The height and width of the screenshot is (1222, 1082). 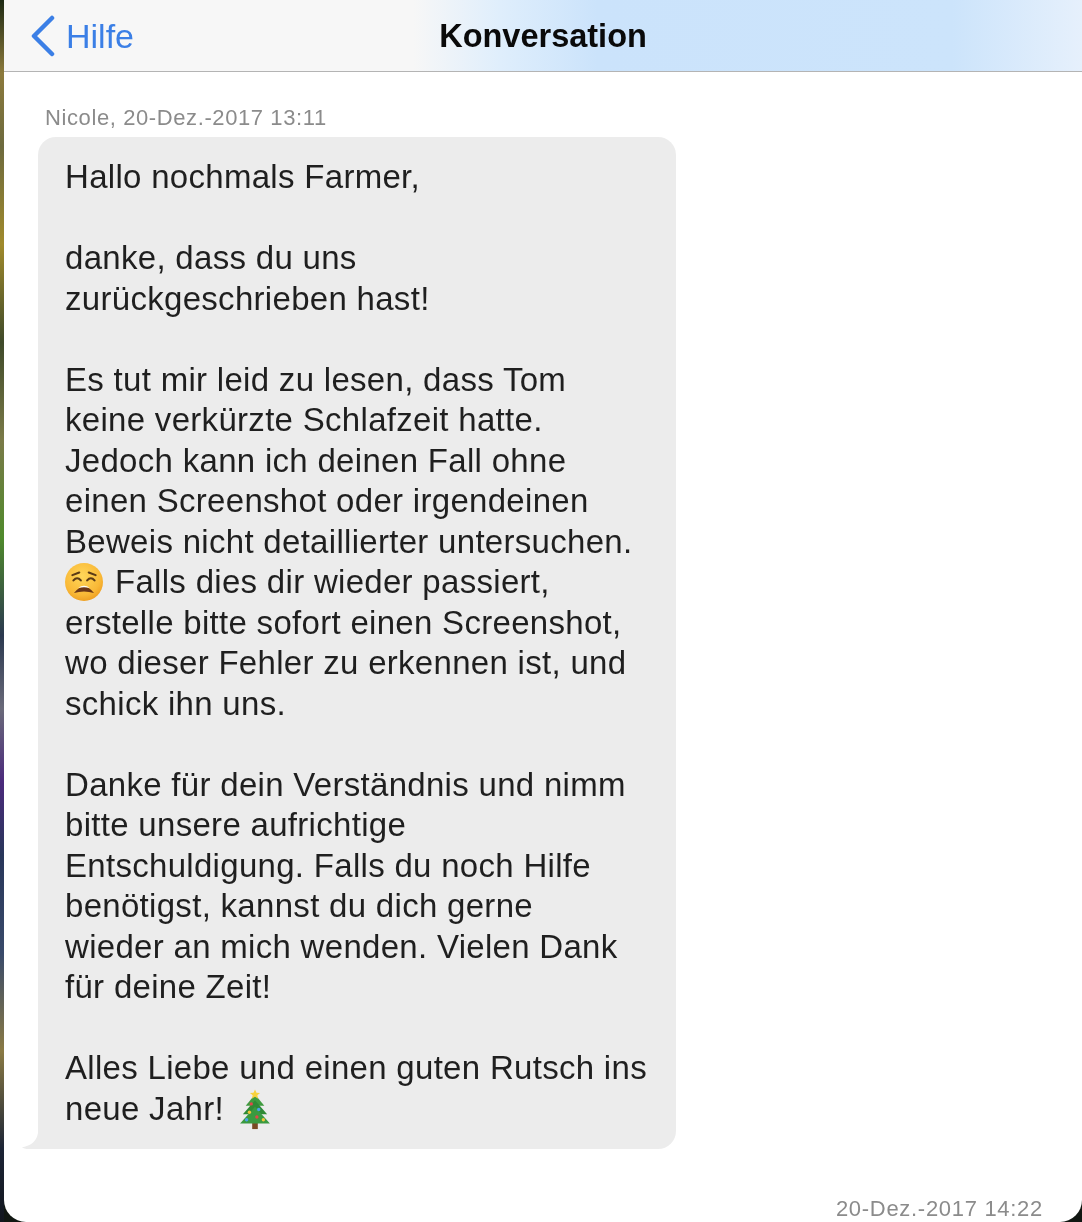 I want to click on message-text: erstelle bitte sofort einen Screenshot, wo dieser Fehler zu erkennen ist, und schick ihn uns., so click(x=346, y=663).